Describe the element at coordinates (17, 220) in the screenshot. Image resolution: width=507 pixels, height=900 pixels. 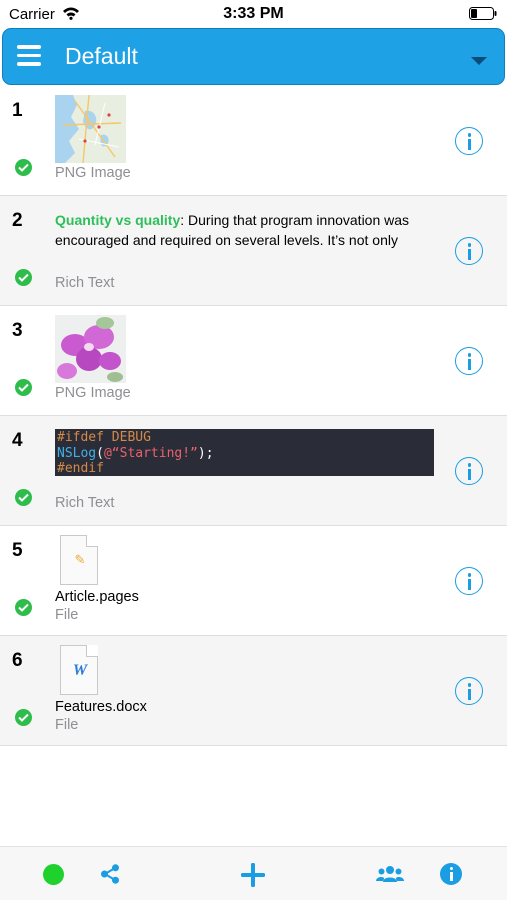
I see `item-number: 2` at that location.